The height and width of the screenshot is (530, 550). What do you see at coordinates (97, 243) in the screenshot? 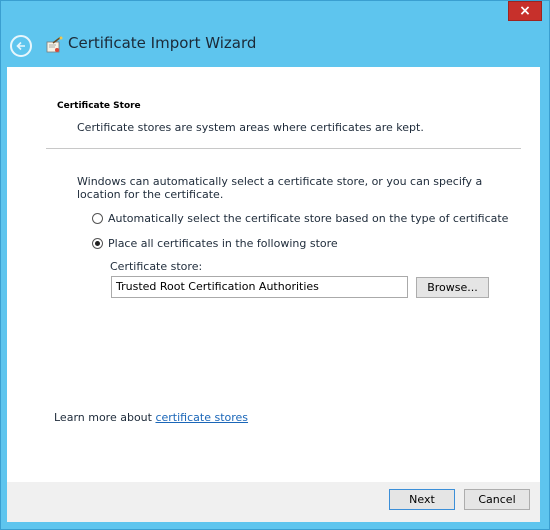
I see `radio-button-place` at bounding box center [97, 243].